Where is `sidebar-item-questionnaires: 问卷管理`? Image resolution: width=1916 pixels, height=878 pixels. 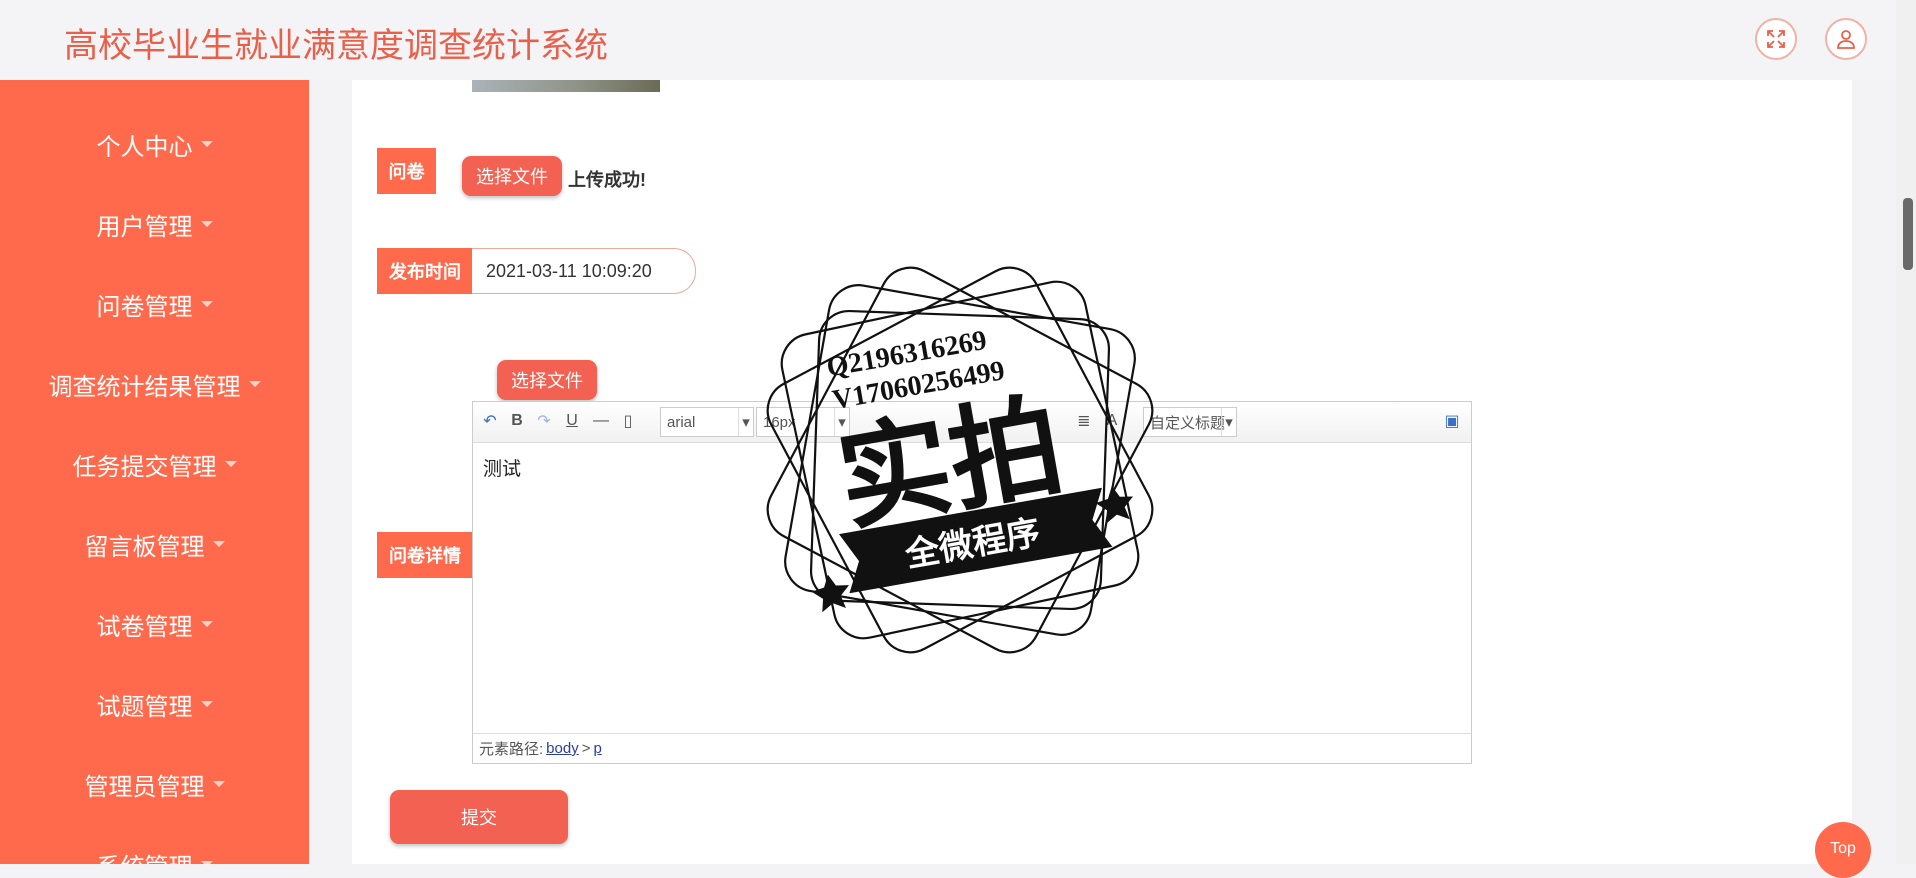
sidebar-item-questionnaires: 问卷管理 is located at coordinates (154, 304).